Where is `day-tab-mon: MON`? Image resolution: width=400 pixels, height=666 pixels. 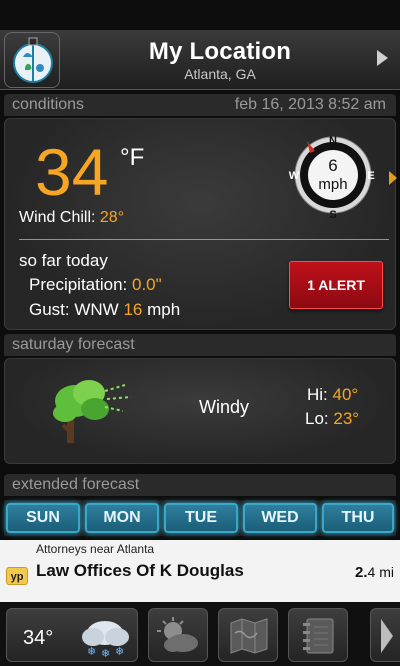 day-tab-mon: MON is located at coordinates (122, 518).